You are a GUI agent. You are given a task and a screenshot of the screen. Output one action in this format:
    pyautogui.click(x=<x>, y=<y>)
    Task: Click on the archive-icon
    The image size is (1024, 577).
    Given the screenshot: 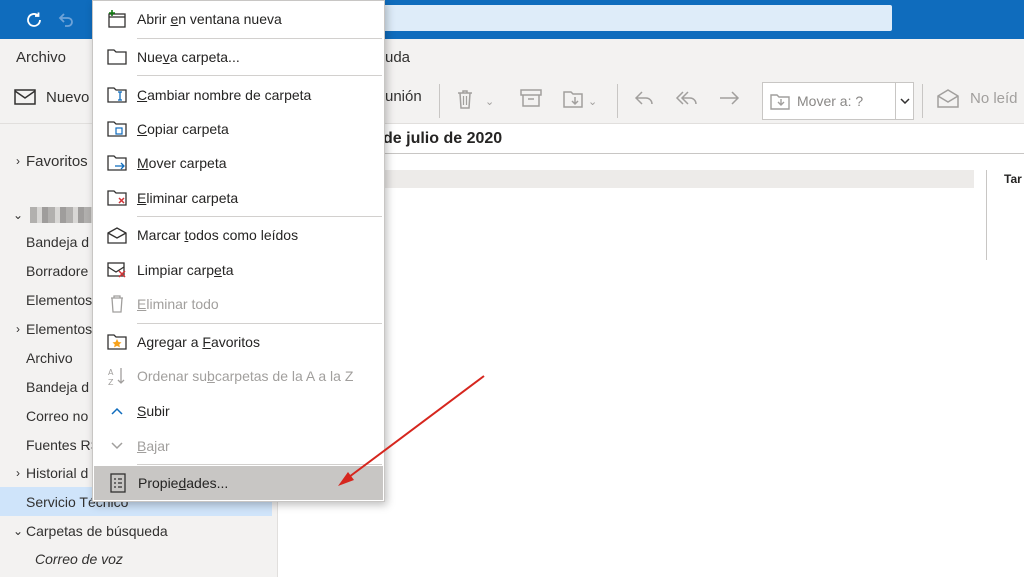 What is the action you would take?
    pyautogui.click(x=531, y=100)
    